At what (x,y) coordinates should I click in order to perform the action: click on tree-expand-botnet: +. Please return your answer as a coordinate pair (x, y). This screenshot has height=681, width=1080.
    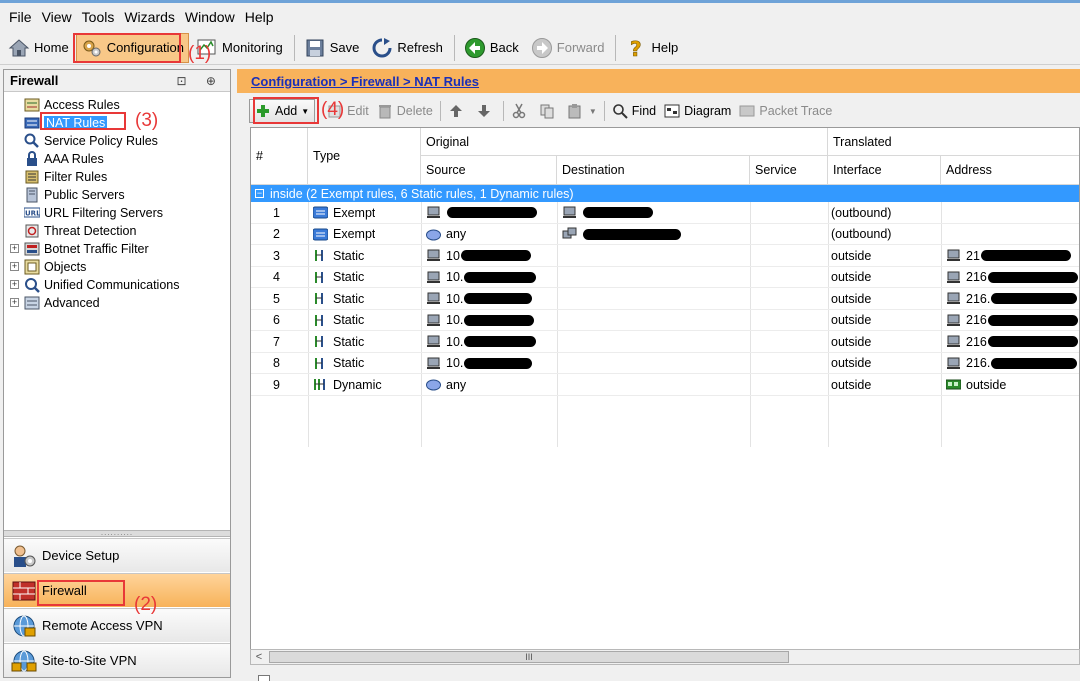
    Looking at the image, I should click on (14, 248).